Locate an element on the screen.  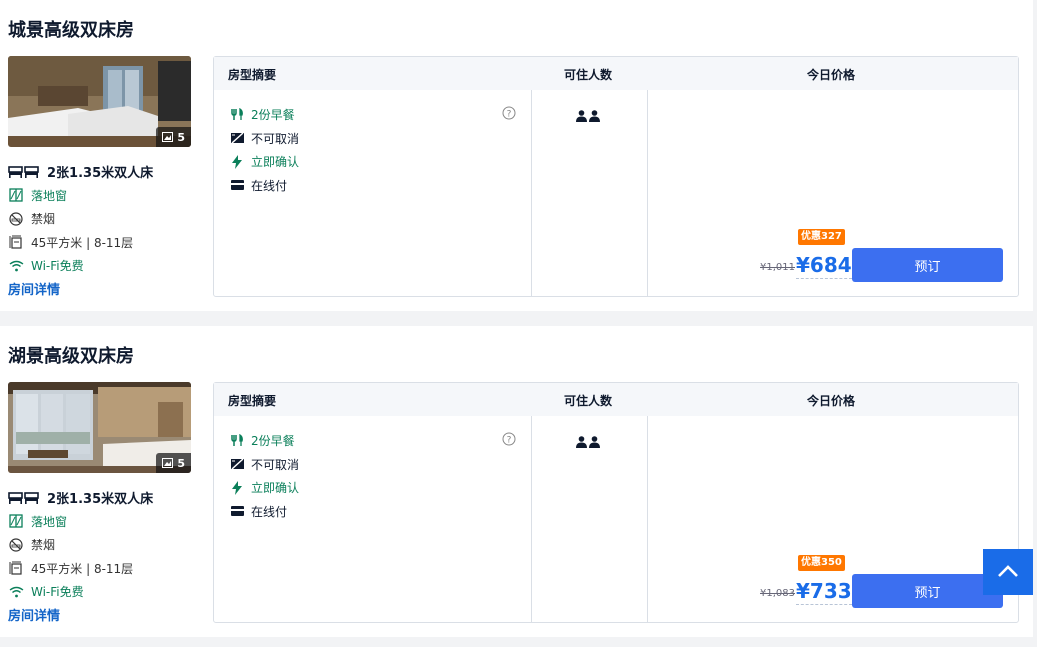
back-to-top-button is located at coordinates (1008, 572).